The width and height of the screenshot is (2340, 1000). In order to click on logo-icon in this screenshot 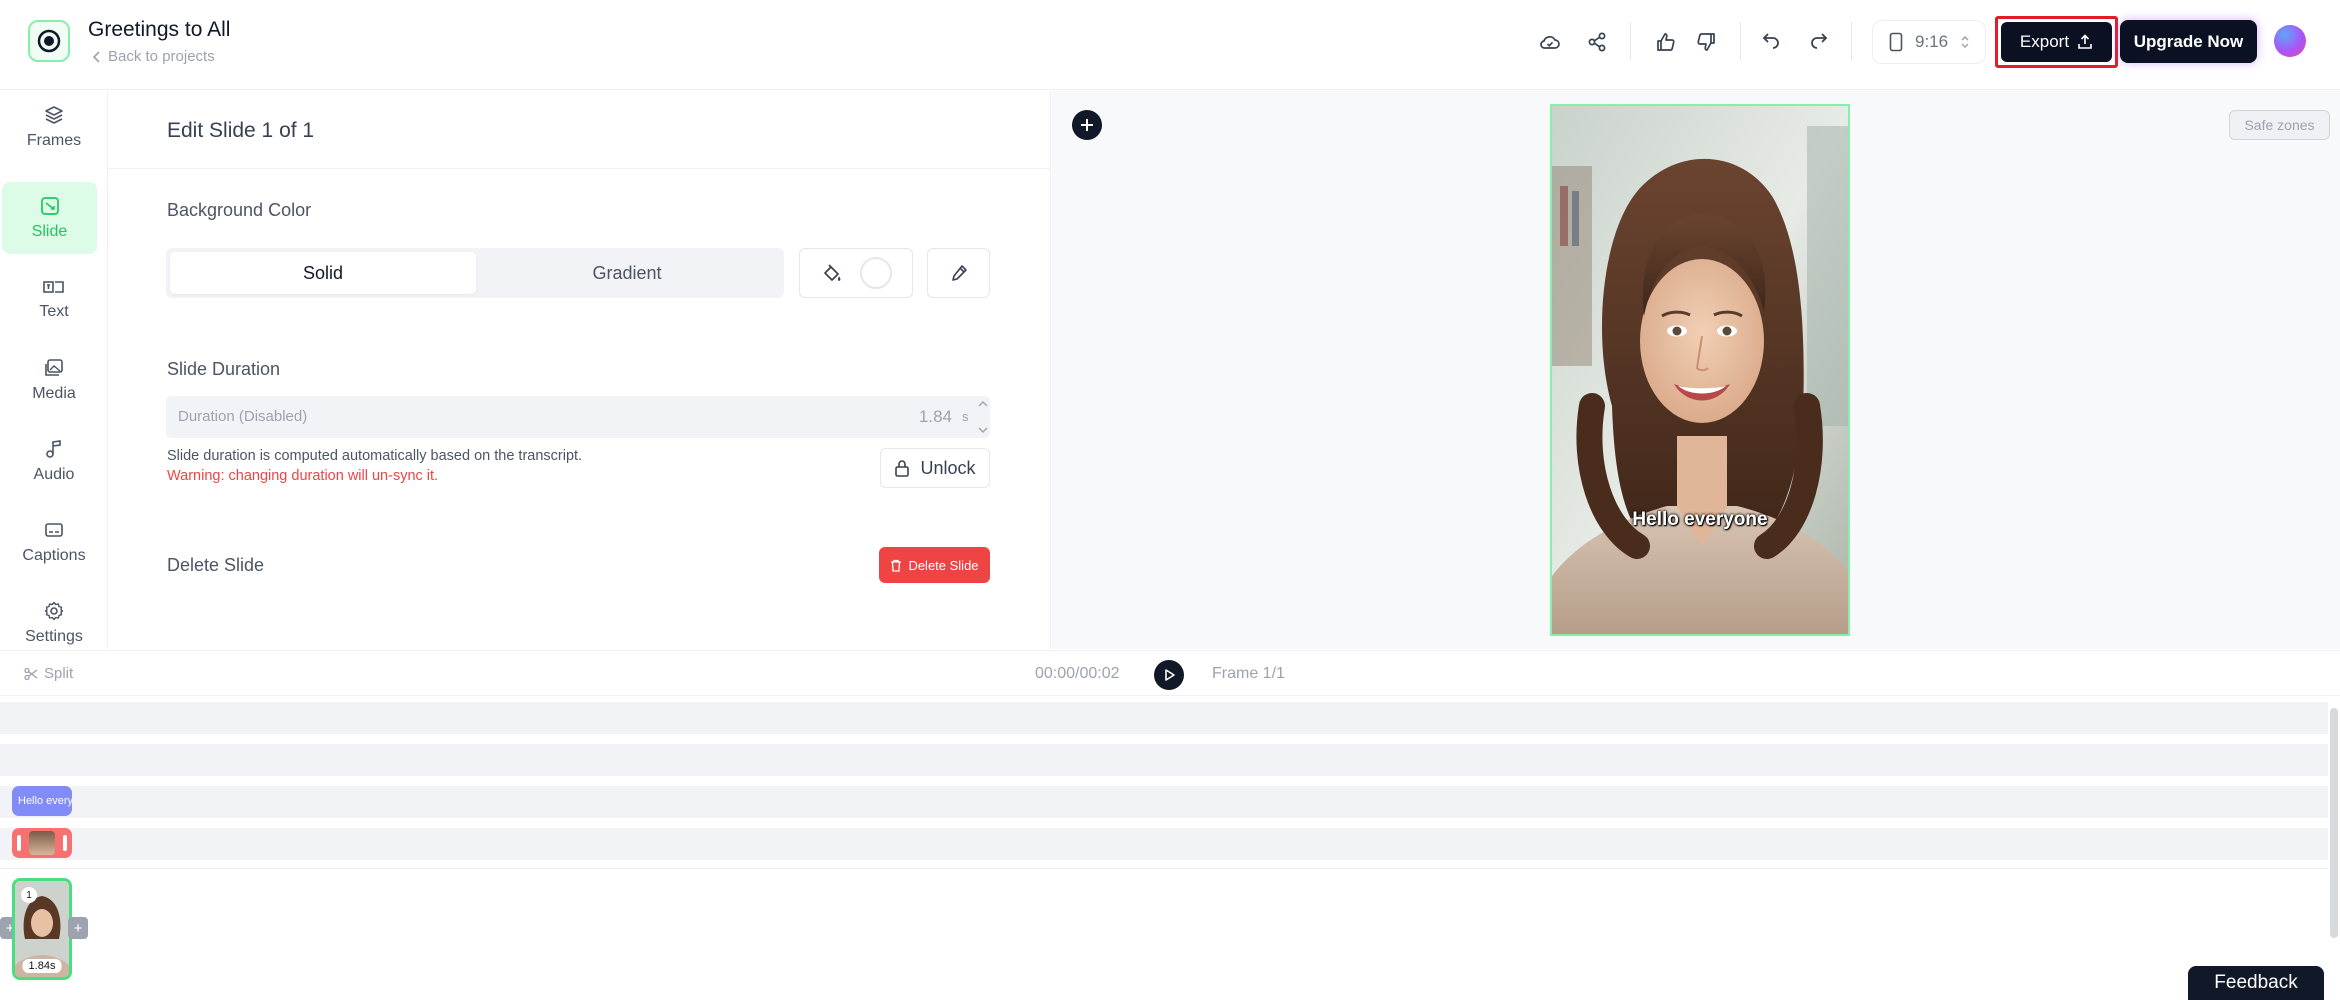, I will do `click(49, 41)`.